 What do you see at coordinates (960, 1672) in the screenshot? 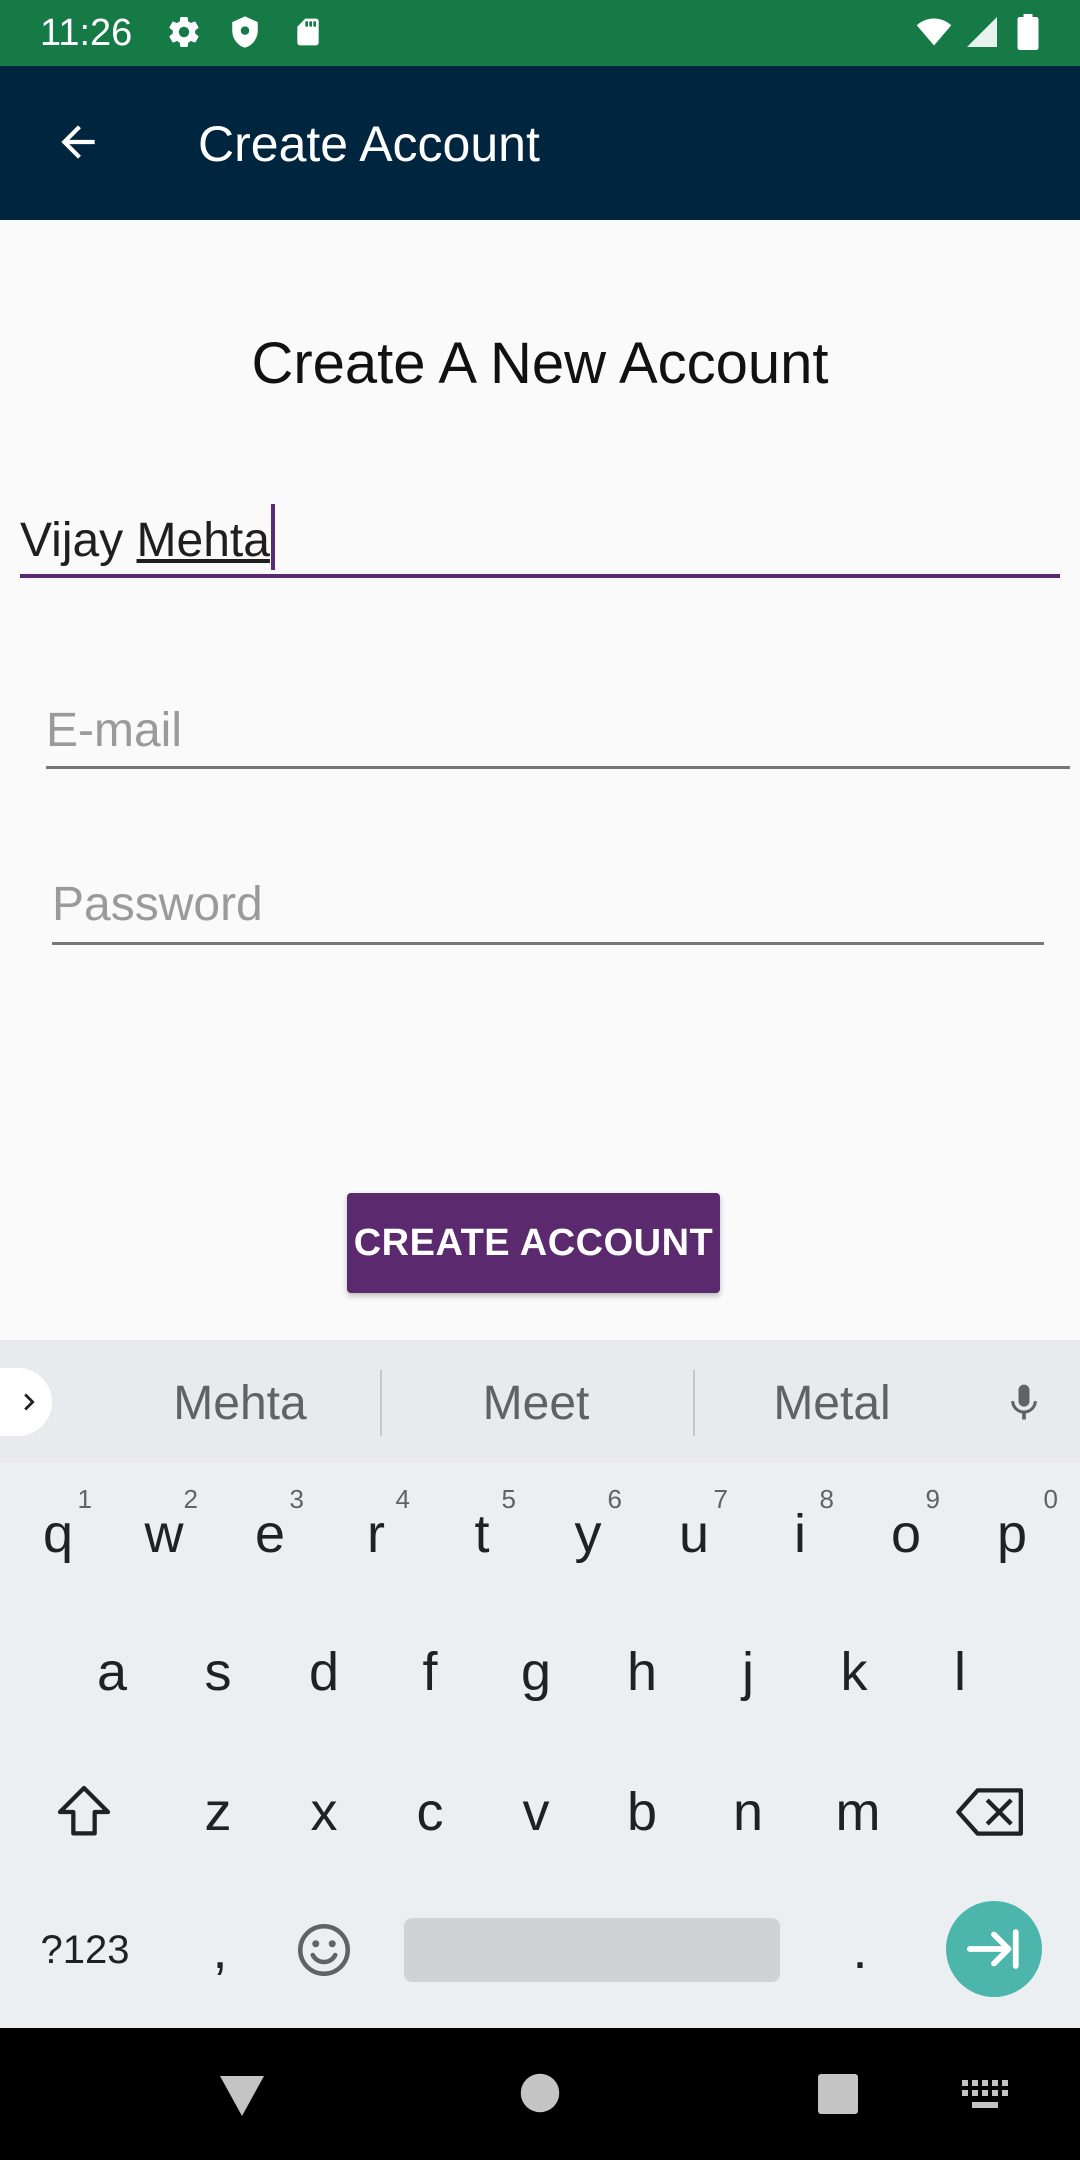
I see `key-l: l` at bounding box center [960, 1672].